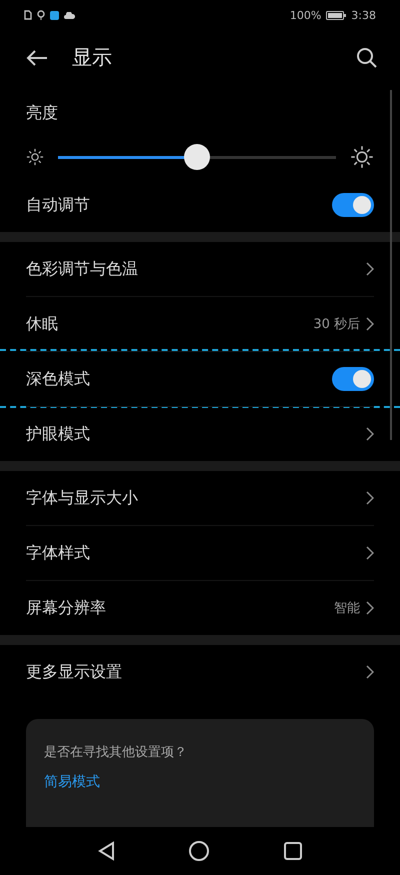  Describe the element at coordinates (42, 113) in the screenshot. I see `brightness-label: 亮度` at that location.